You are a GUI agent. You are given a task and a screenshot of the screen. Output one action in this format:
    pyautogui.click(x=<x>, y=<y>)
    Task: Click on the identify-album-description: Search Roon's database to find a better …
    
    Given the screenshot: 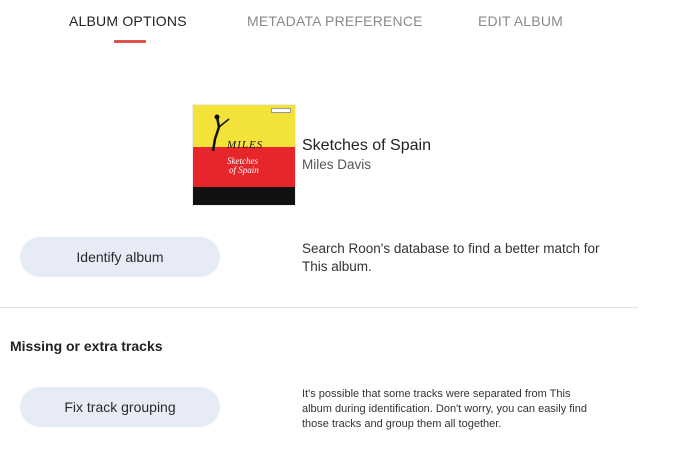 What is the action you would take?
    pyautogui.click(x=451, y=257)
    